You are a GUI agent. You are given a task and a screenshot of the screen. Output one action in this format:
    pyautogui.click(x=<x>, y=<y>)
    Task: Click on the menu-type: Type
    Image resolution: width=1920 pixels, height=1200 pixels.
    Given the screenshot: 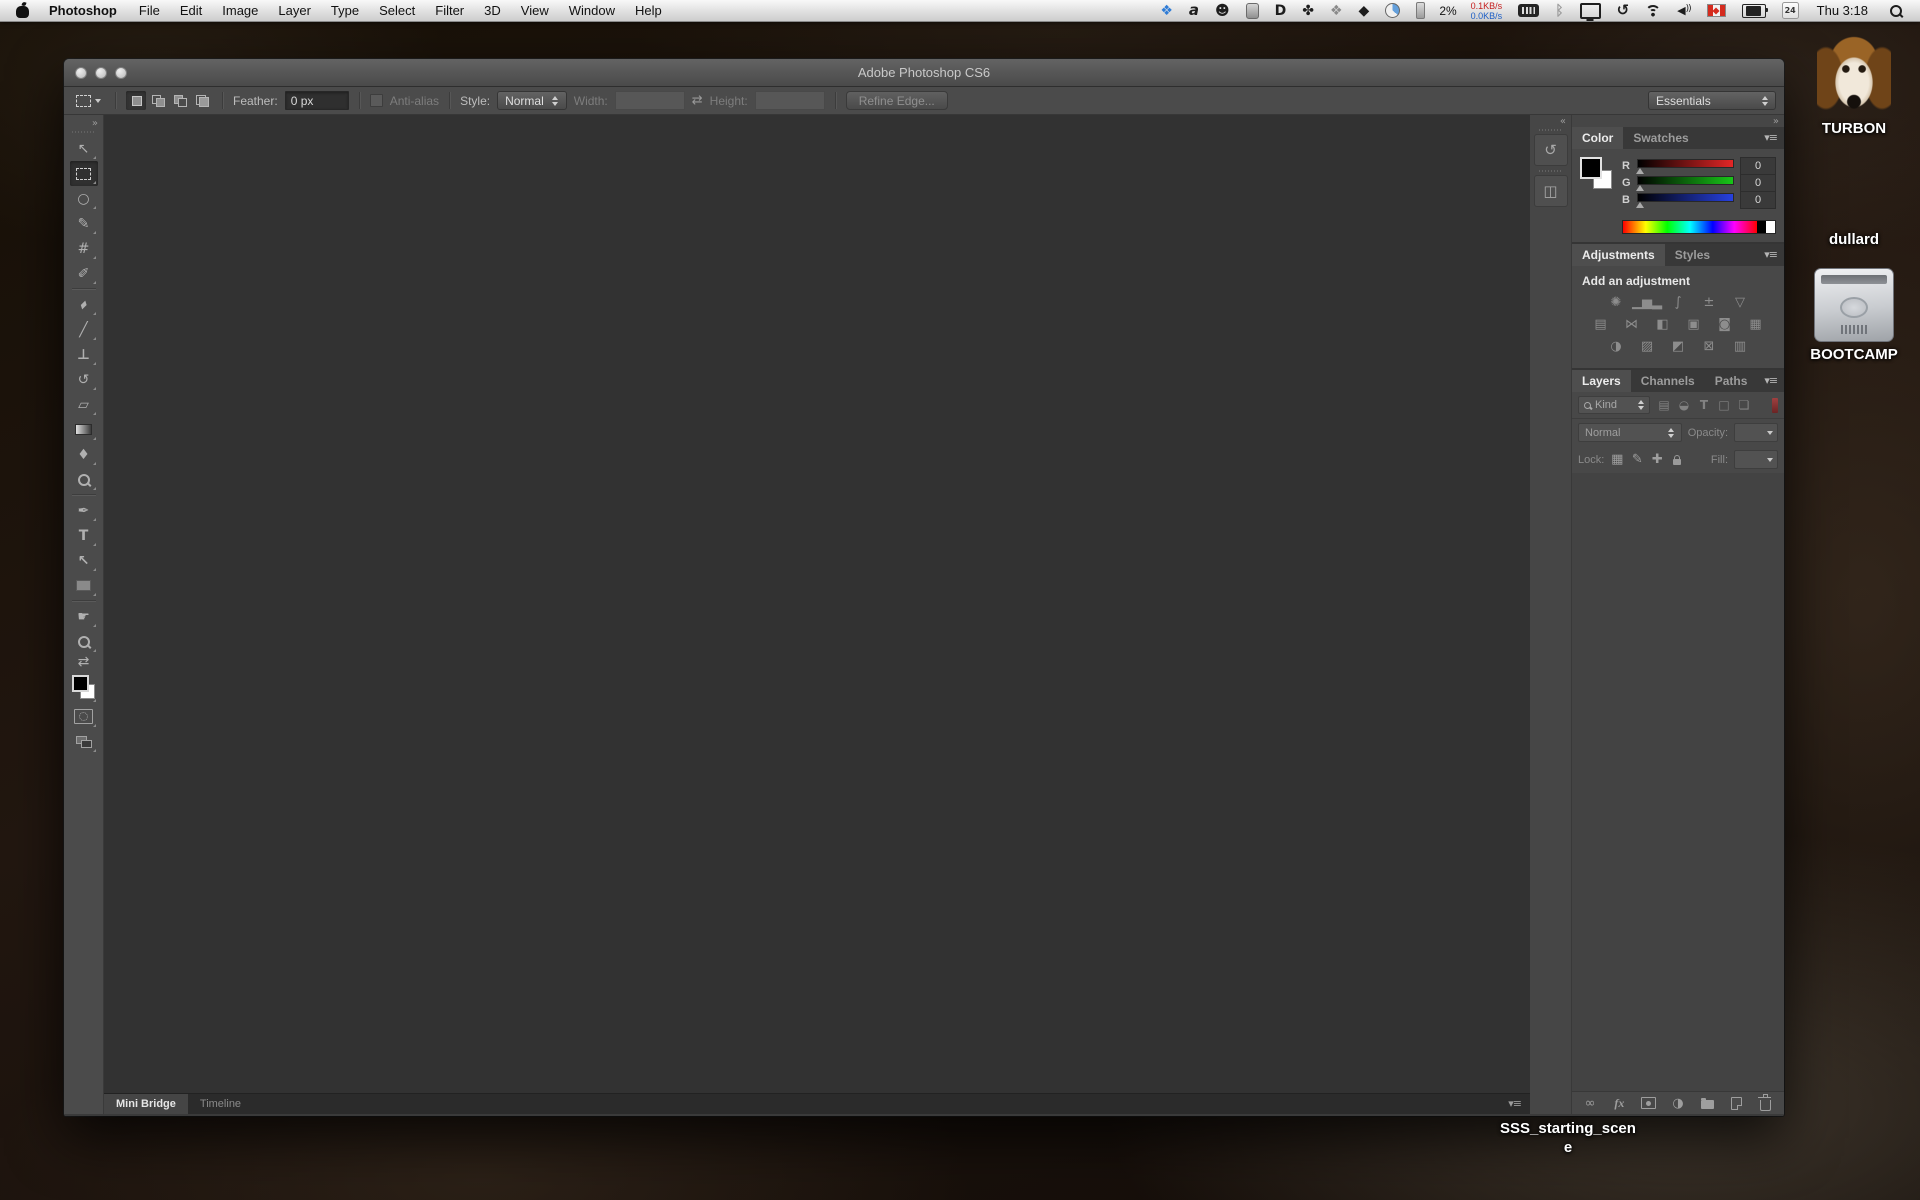 What is the action you would take?
    pyautogui.click(x=345, y=11)
    